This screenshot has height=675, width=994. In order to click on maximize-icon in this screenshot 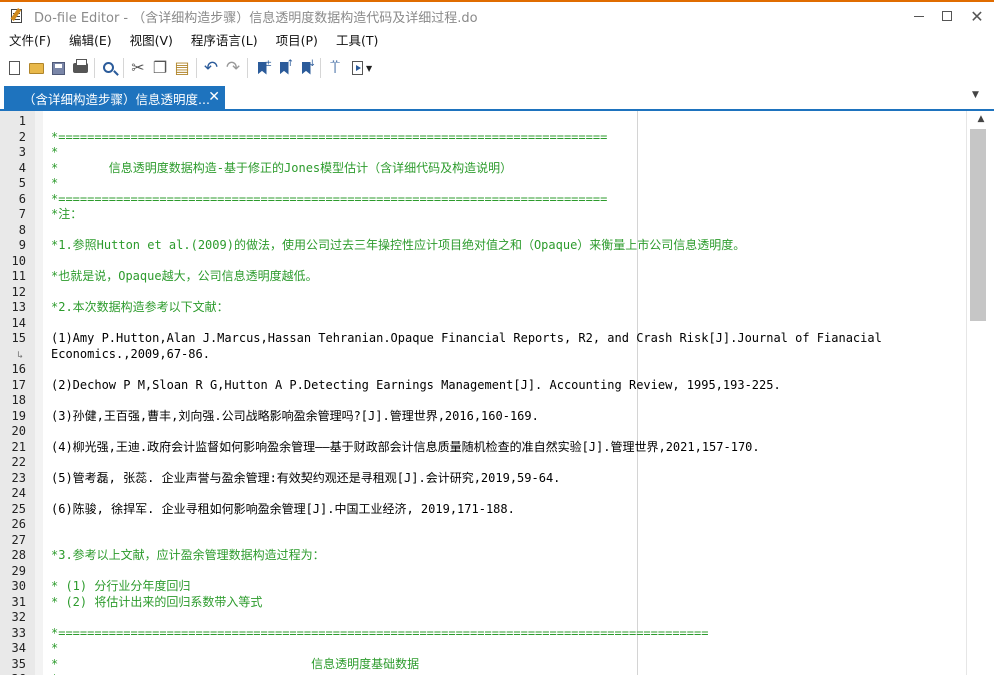, I will do `click(947, 16)`.